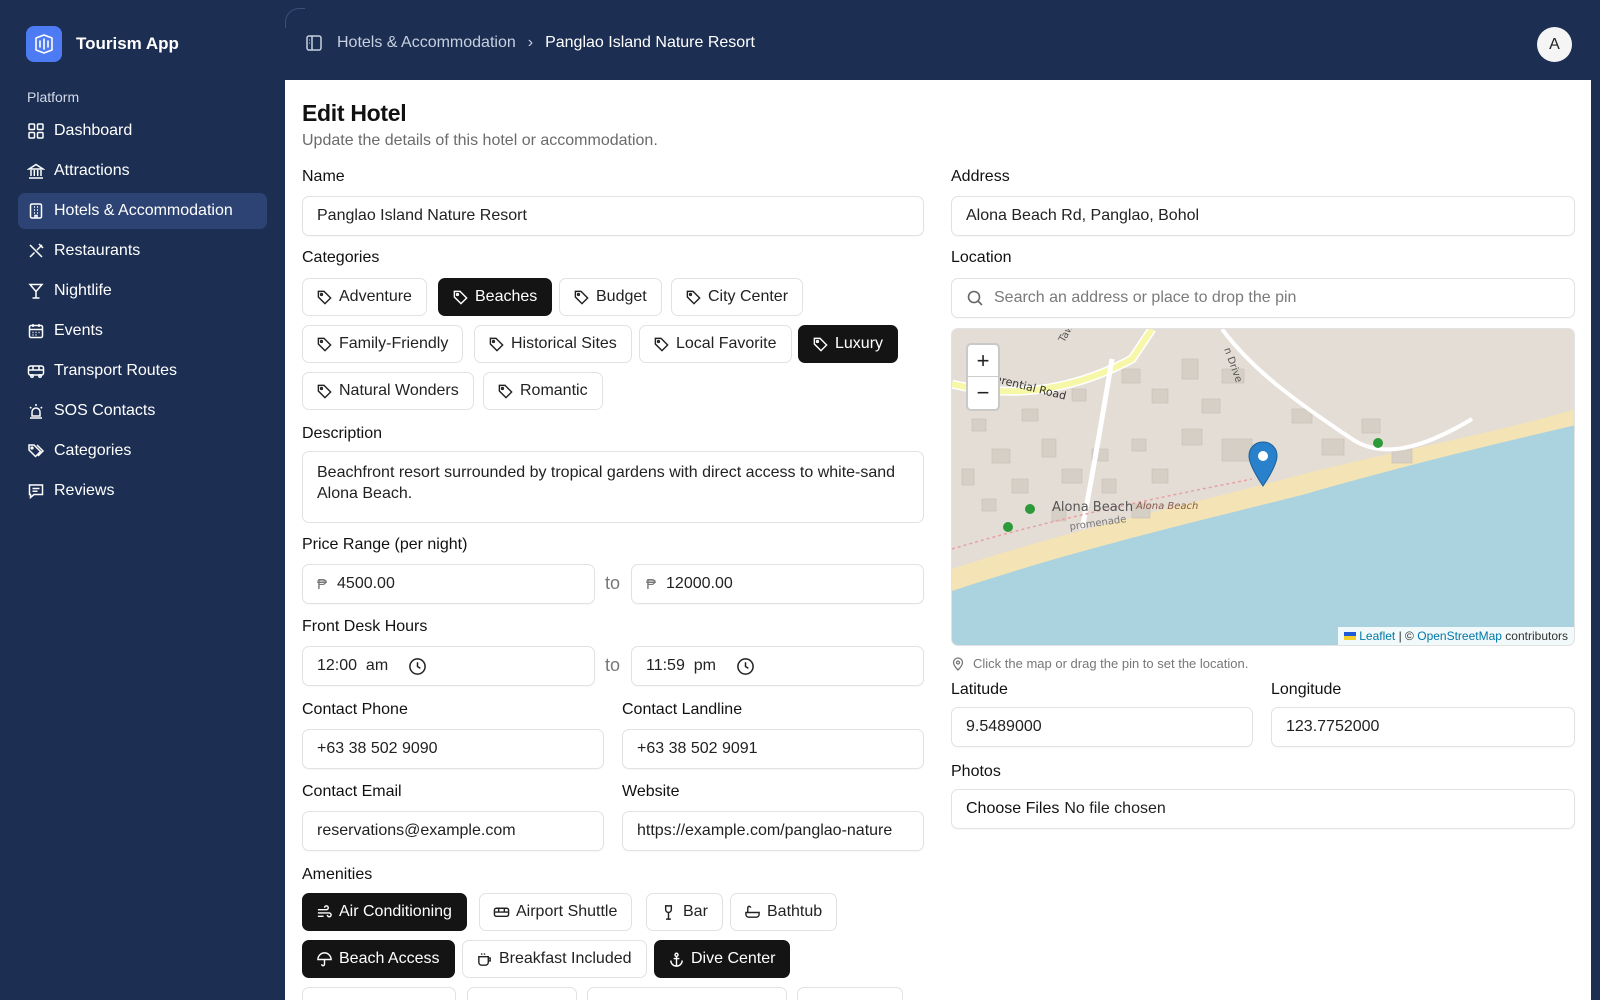  What do you see at coordinates (142, 371) in the screenshot?
I see `sidebar-item-transport: Transport Routes` at bounding box center [142, 371].